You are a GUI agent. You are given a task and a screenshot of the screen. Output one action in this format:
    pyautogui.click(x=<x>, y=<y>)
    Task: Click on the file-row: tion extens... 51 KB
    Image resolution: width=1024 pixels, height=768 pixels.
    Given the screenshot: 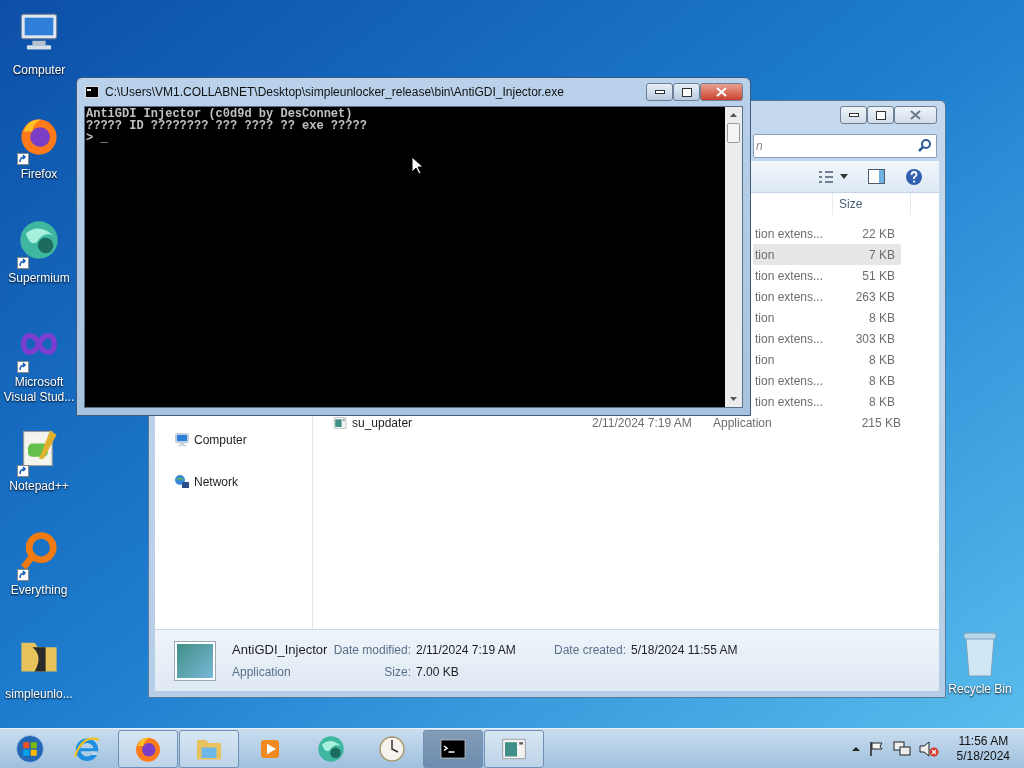 What is the action you would take?
    pyautogui.click(x=827, y=275)
    